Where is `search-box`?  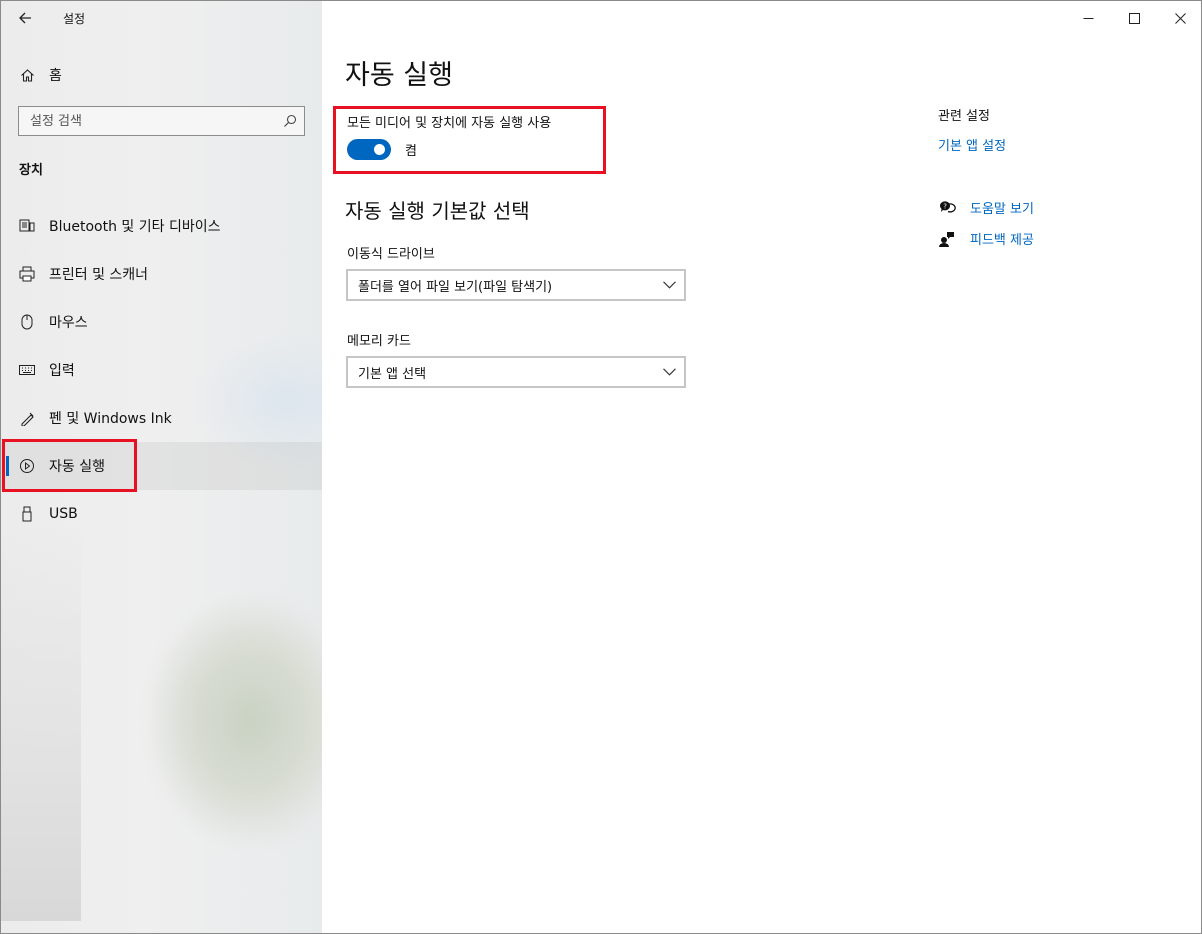
search-box is located at coordinates (161, 121).